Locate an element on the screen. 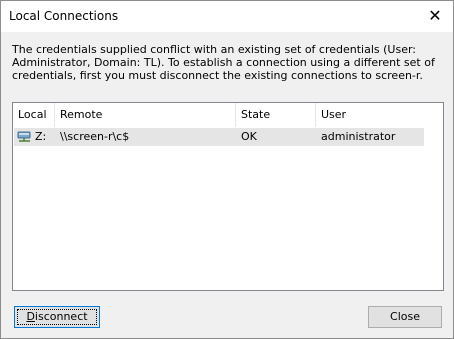  disconnect-button: Disconnect is located at coordinates (57, 317).